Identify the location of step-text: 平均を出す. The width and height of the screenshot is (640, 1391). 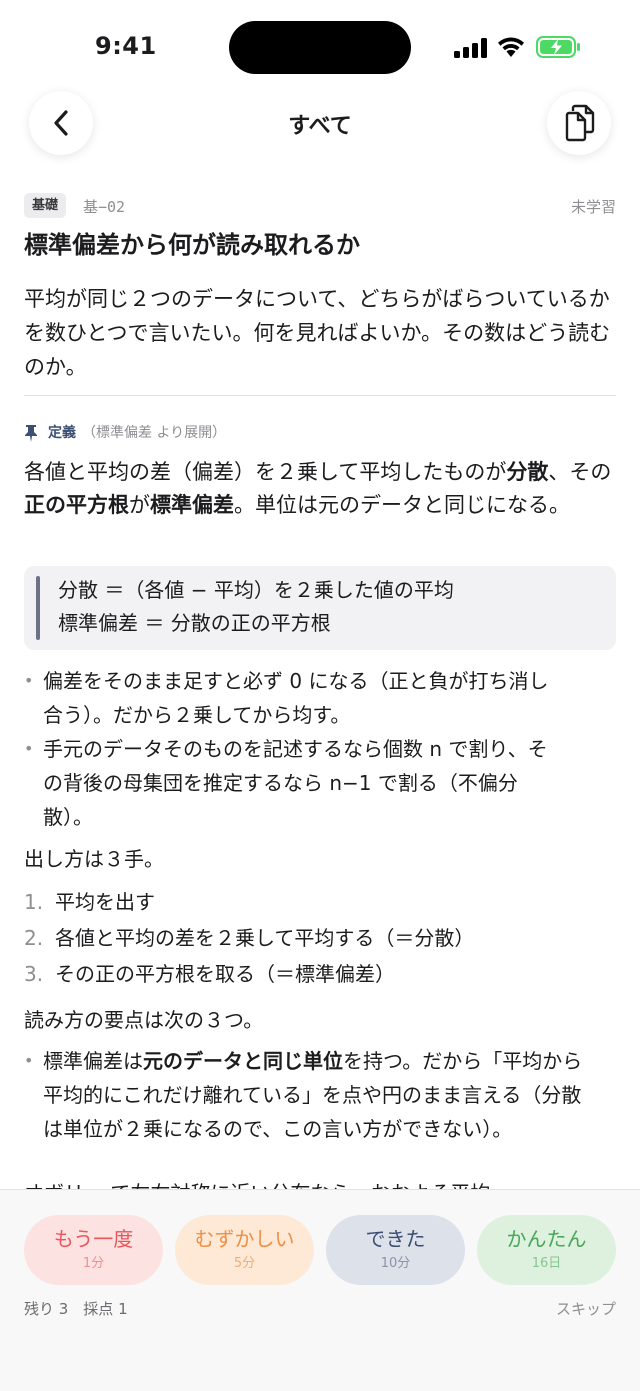
(105, 902).